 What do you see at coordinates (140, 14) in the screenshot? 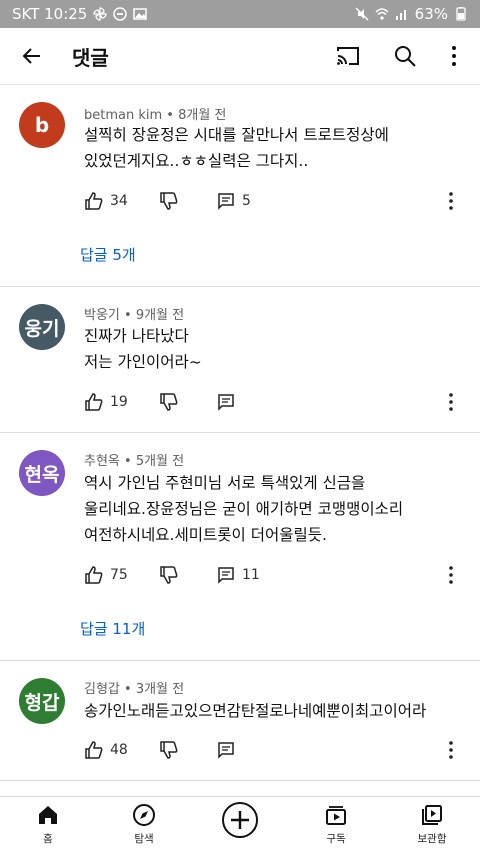
I see `gallery-icon` at bounding box center [140, 14].